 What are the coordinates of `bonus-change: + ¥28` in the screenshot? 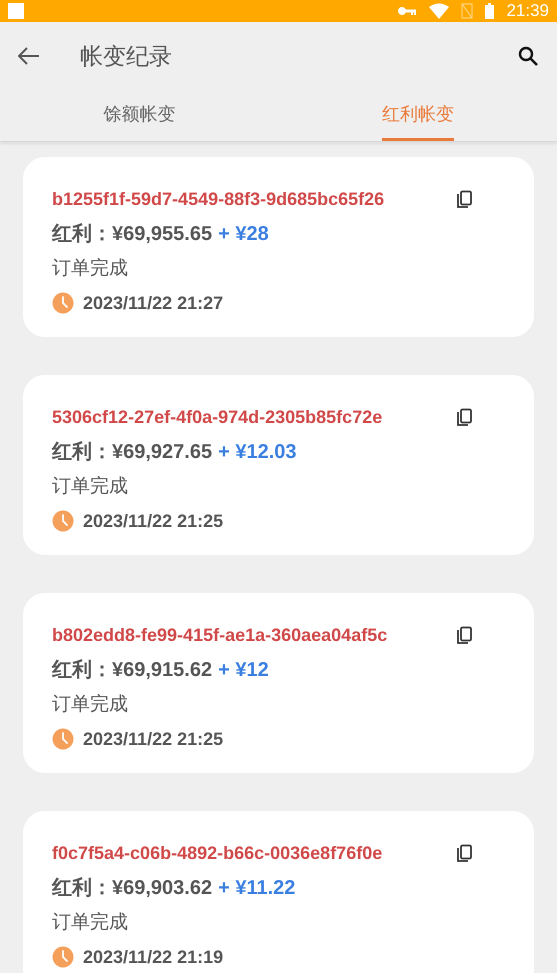 It's located at (243, 234).